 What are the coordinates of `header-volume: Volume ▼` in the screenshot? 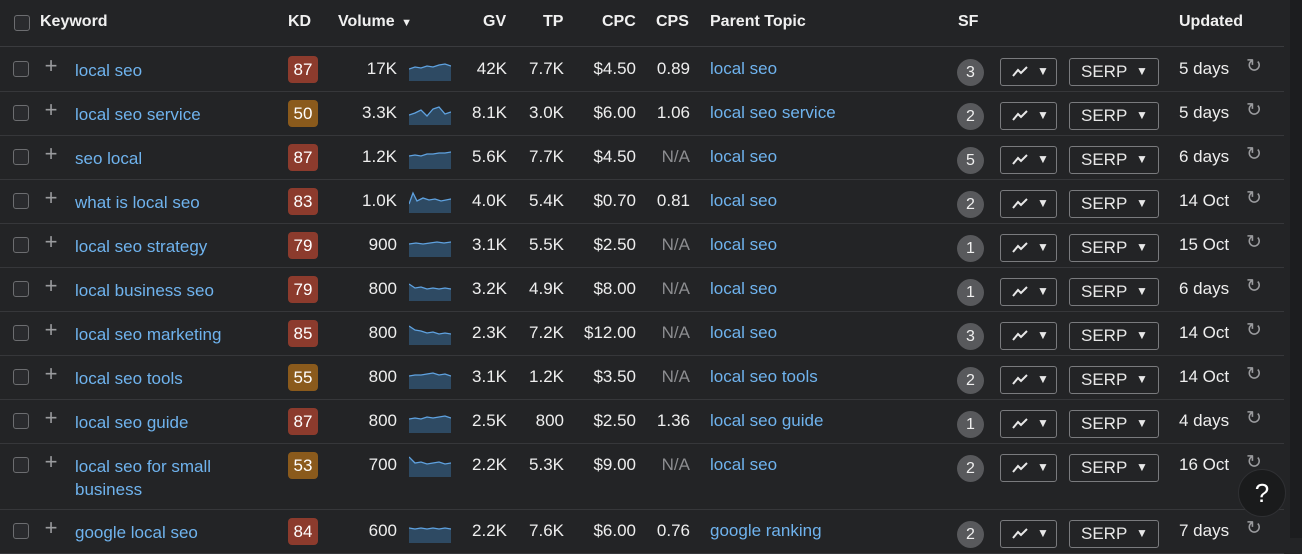 It's located at (375, 22).